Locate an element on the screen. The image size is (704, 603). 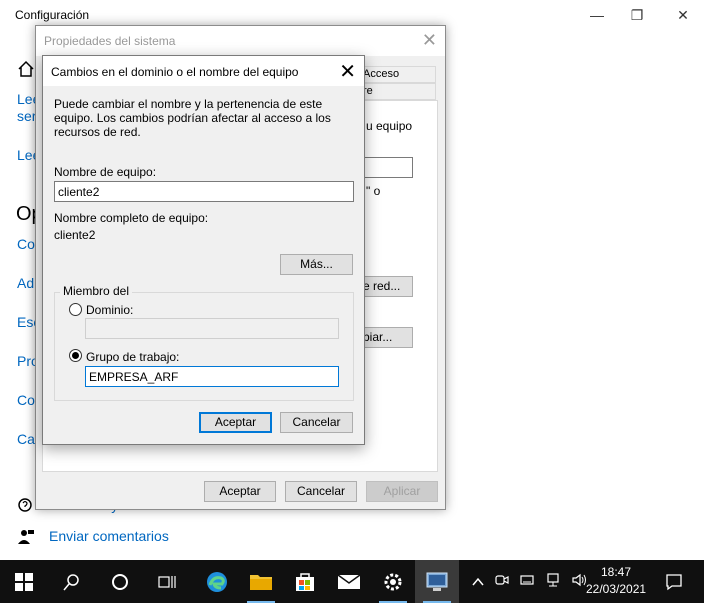
workgroup-label: Grupo de trabajo: is located at coordinates (133, 357).